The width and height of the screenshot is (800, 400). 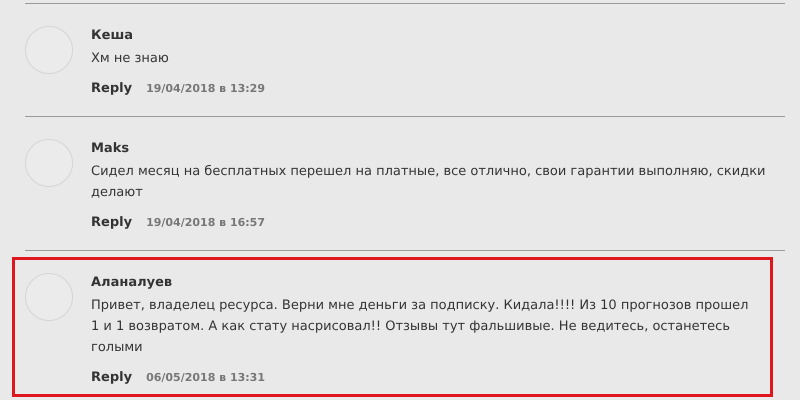 What do you see at coordinates (420, 327) in the screenshot?
I see `comment-text: Привет, владелец ресурса. Верни мне деньги за подписку. Кидала!!!! Из 10 прогнозов прошел 1 и 1 возвратом. А как стату насрисовал!! Отзывы тут фальшивые. Не ведитесь, останетесь голыми` at bounding box center [420, 327].